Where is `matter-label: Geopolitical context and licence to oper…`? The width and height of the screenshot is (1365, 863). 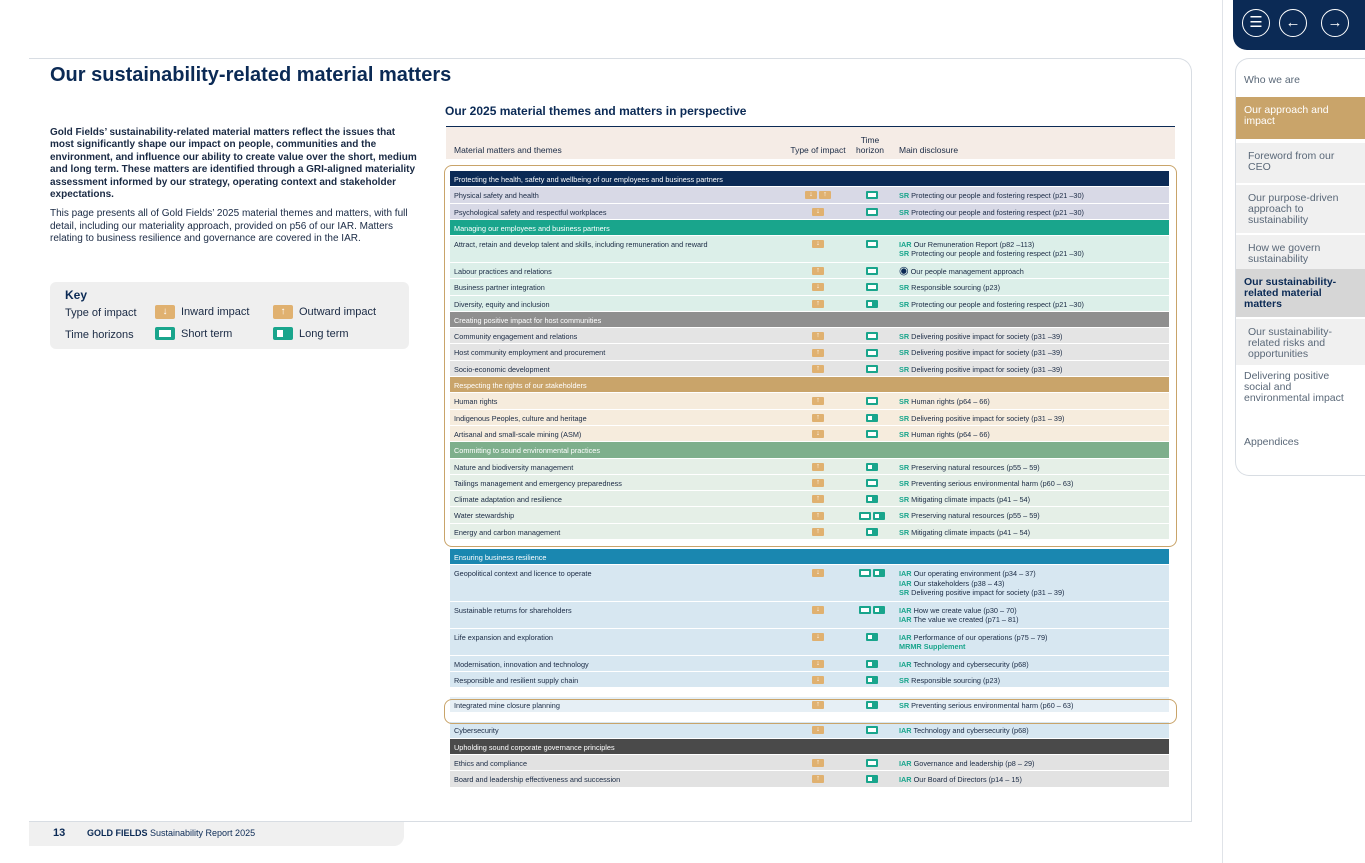
matter-label: Geopolitical context and licence to oper… is located at coordinates (523, 574).